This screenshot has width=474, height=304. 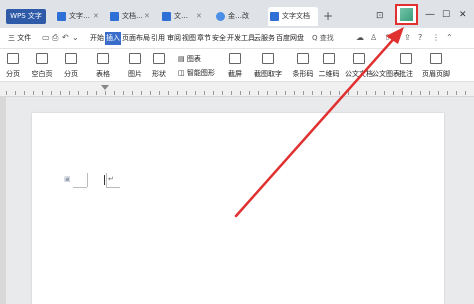 What do you see at coordinates (97, 38) in the screenshot?
I see `tab-home: 开始` at bounding box center [97, 38].